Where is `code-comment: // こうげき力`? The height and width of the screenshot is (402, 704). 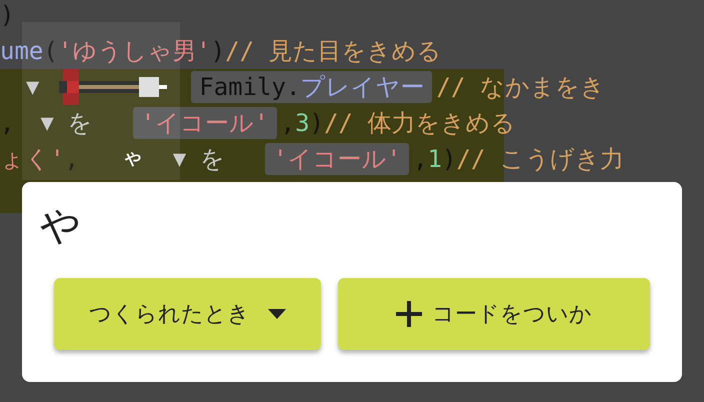 code-comment: // こうげき力 is located at coordinates (540, 159).